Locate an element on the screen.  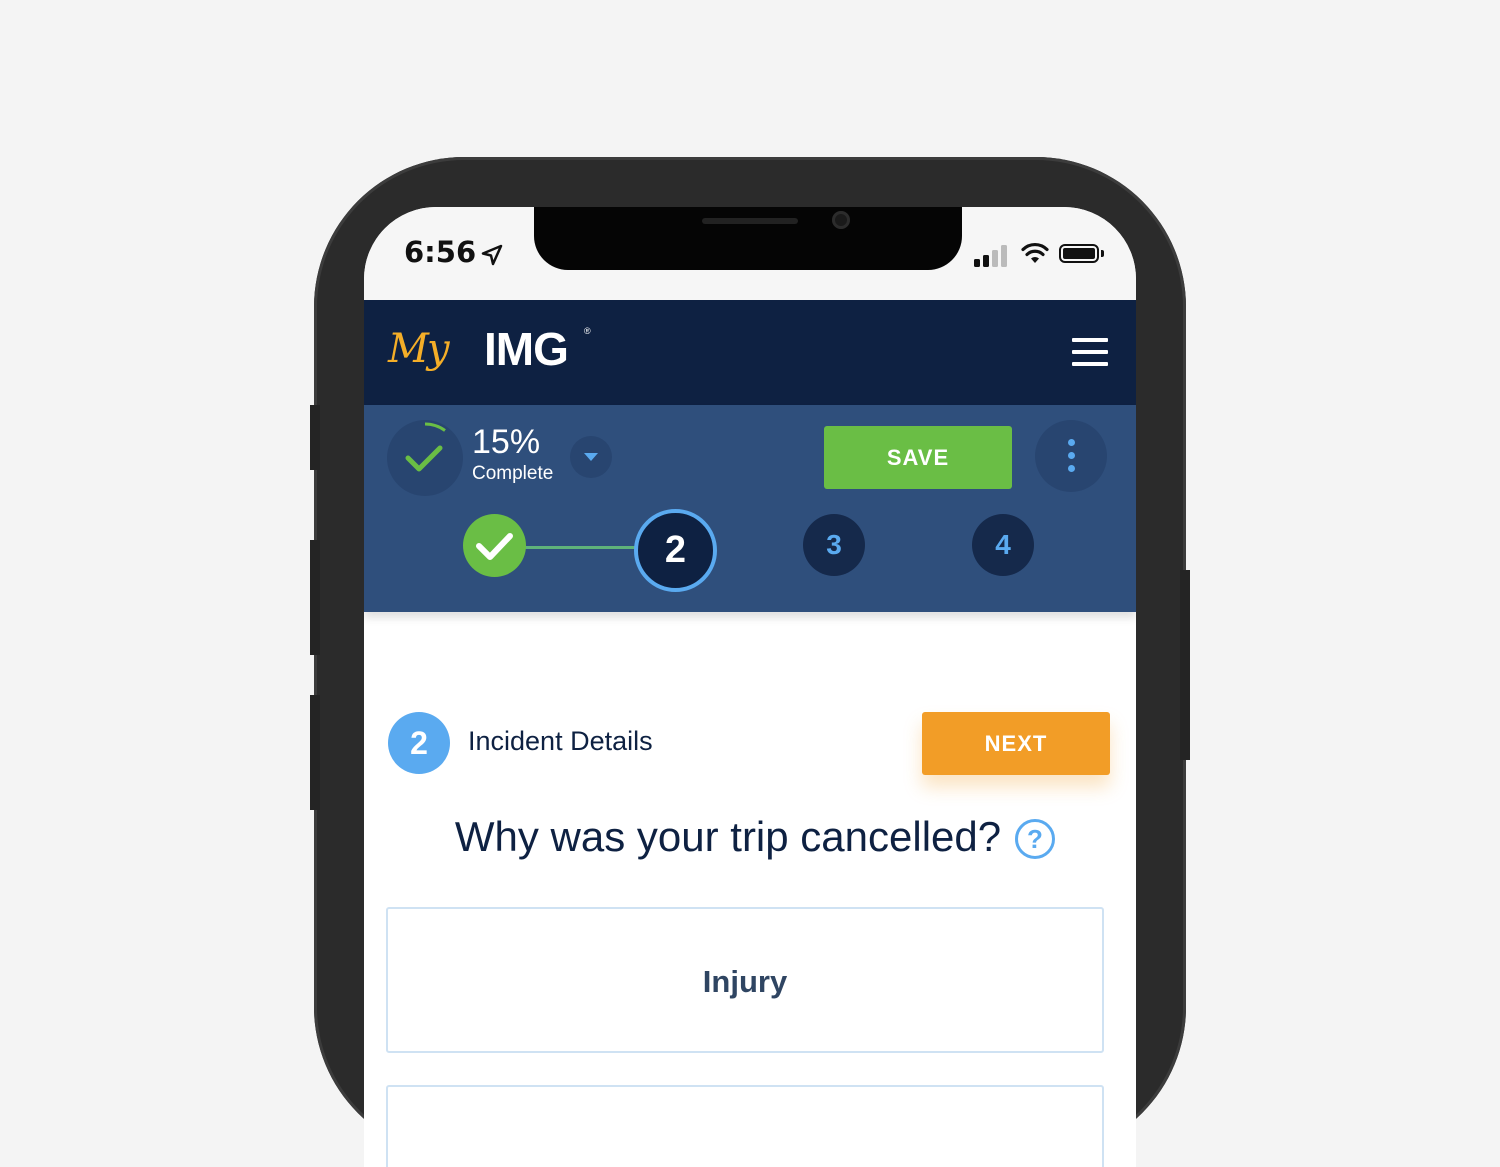
logo-script: My is located at coordinates (419, 349).